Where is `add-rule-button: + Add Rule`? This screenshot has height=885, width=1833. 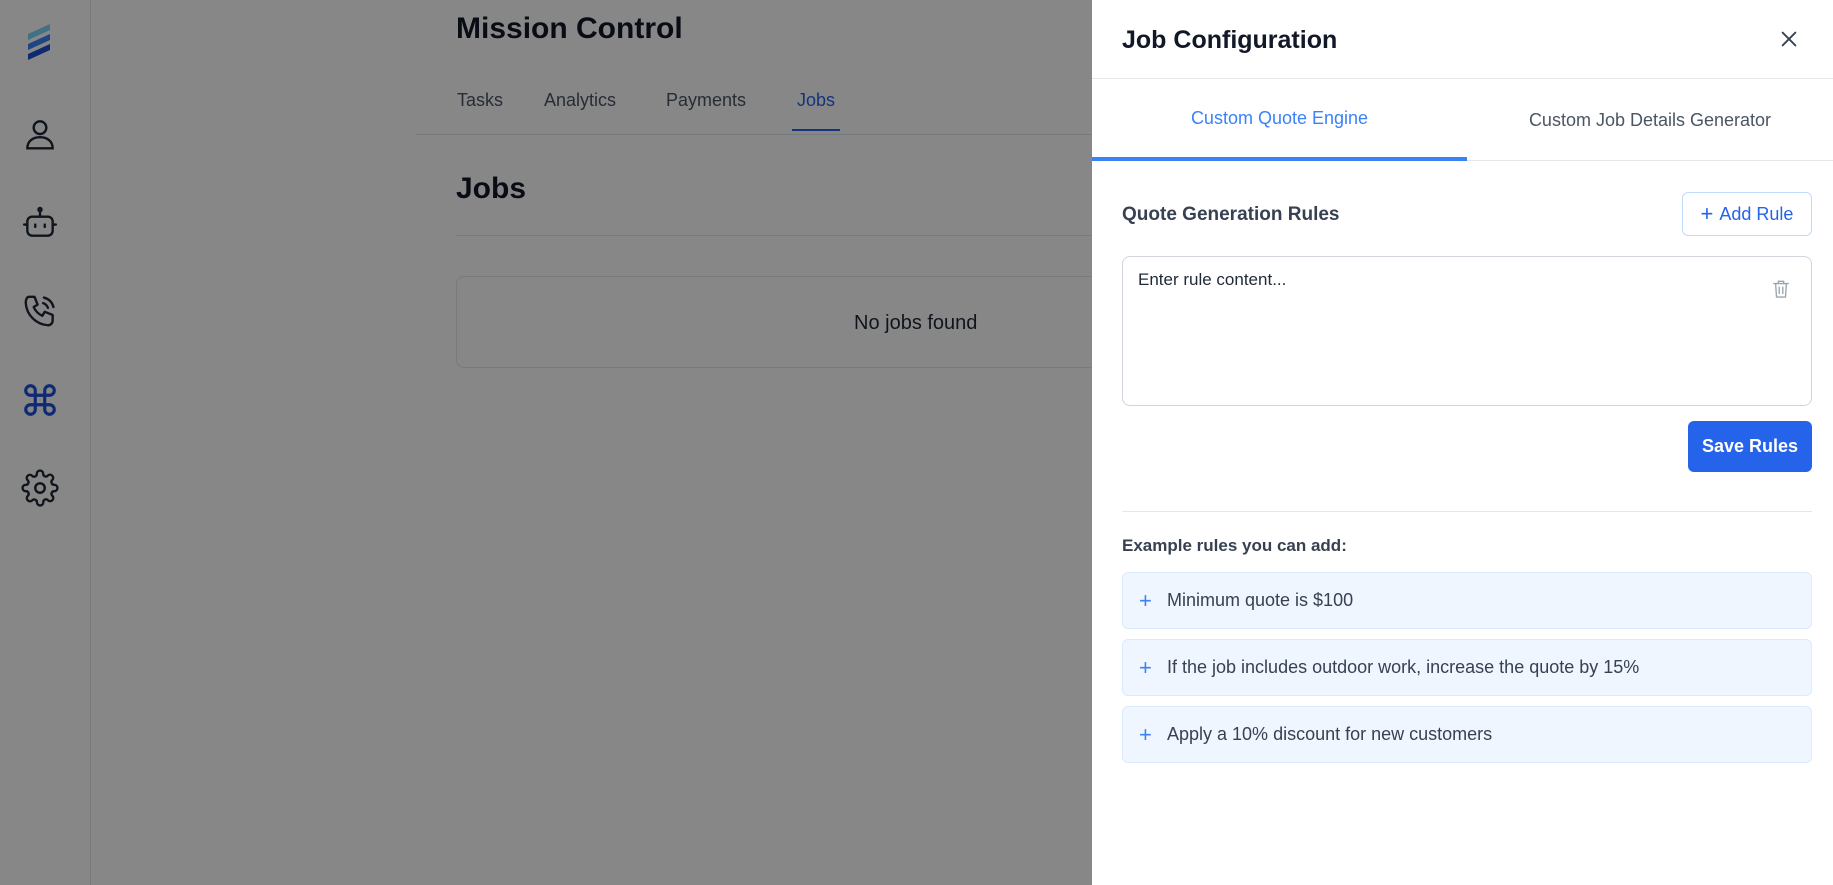 add-rule-button: + Add Rule is located at coordinates (1747, 214).